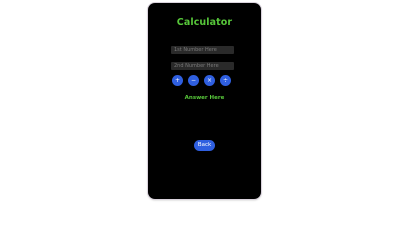  I want to click on operator-button-group: + − × ÷, so click(202, 80).